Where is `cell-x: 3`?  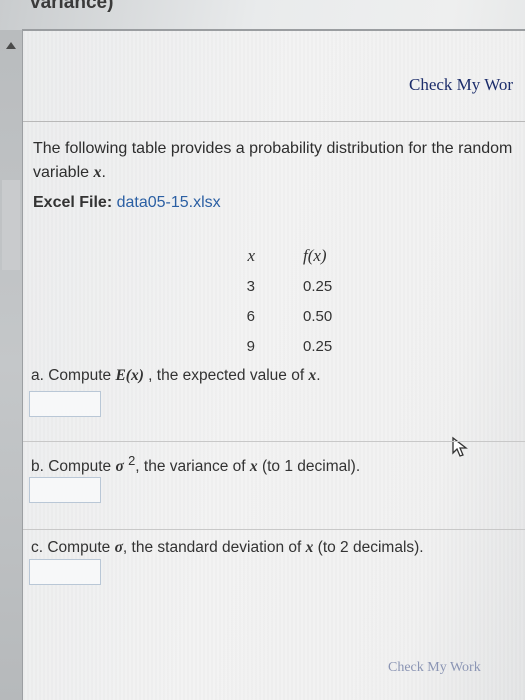 cell-x: 3 is located at coordinates (250, 286).